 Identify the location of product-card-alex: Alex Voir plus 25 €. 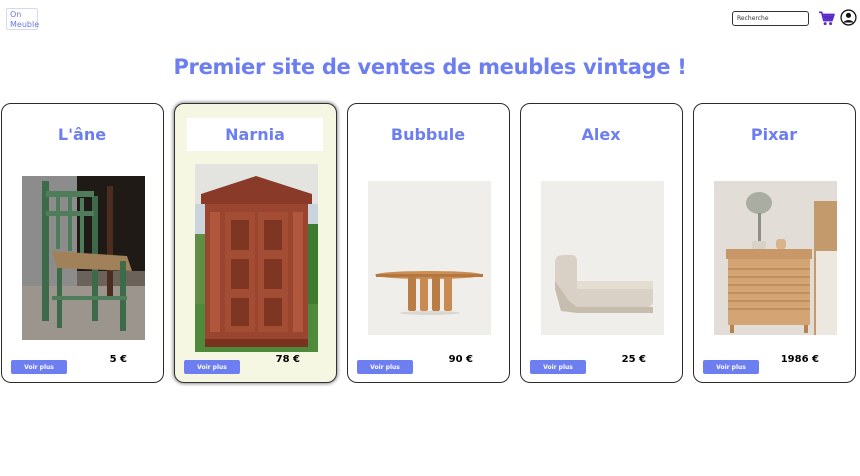
(601, 243).